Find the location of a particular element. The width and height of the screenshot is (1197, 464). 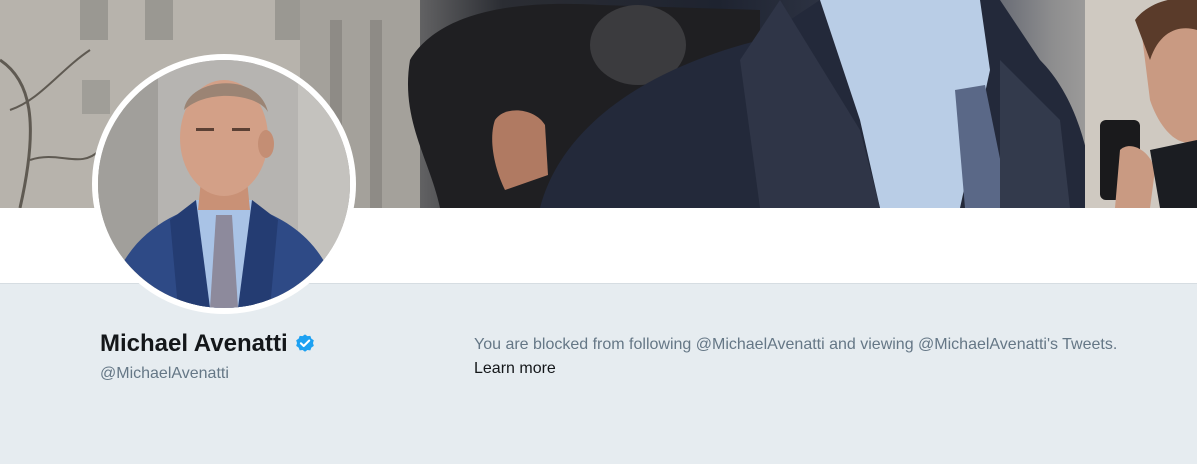

profile-handle: @MichaelAvenatti is located at coordinates (164, 374).